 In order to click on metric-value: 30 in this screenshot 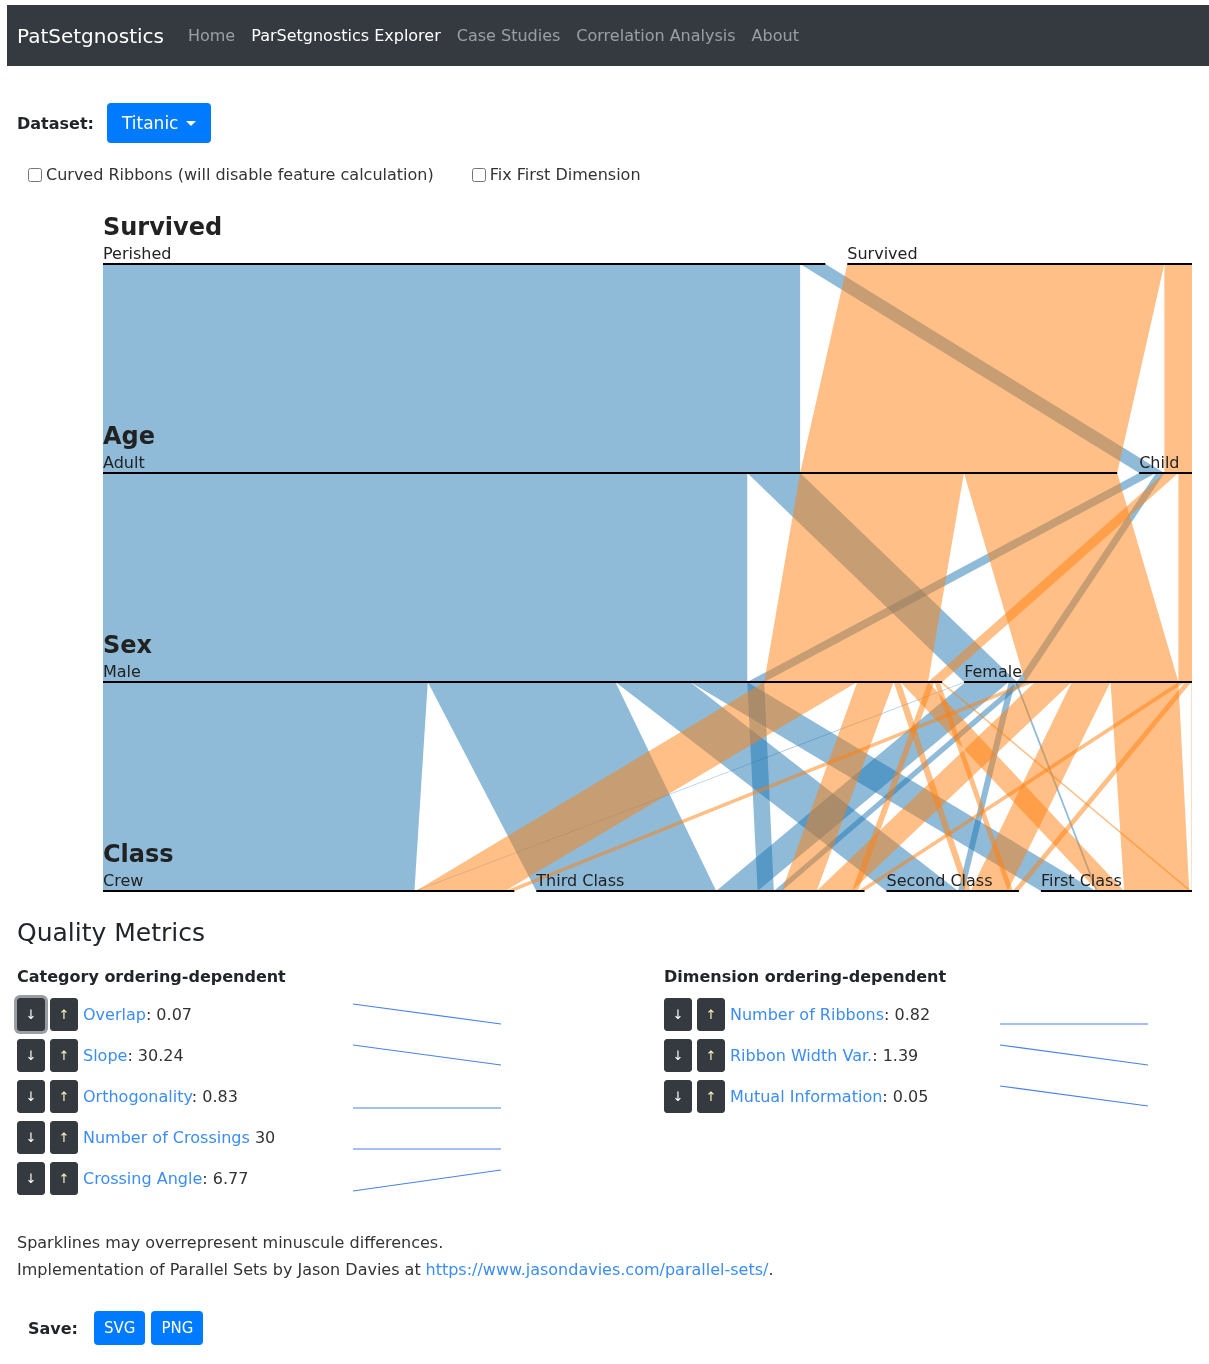, I will do `click(264, 1137)`.